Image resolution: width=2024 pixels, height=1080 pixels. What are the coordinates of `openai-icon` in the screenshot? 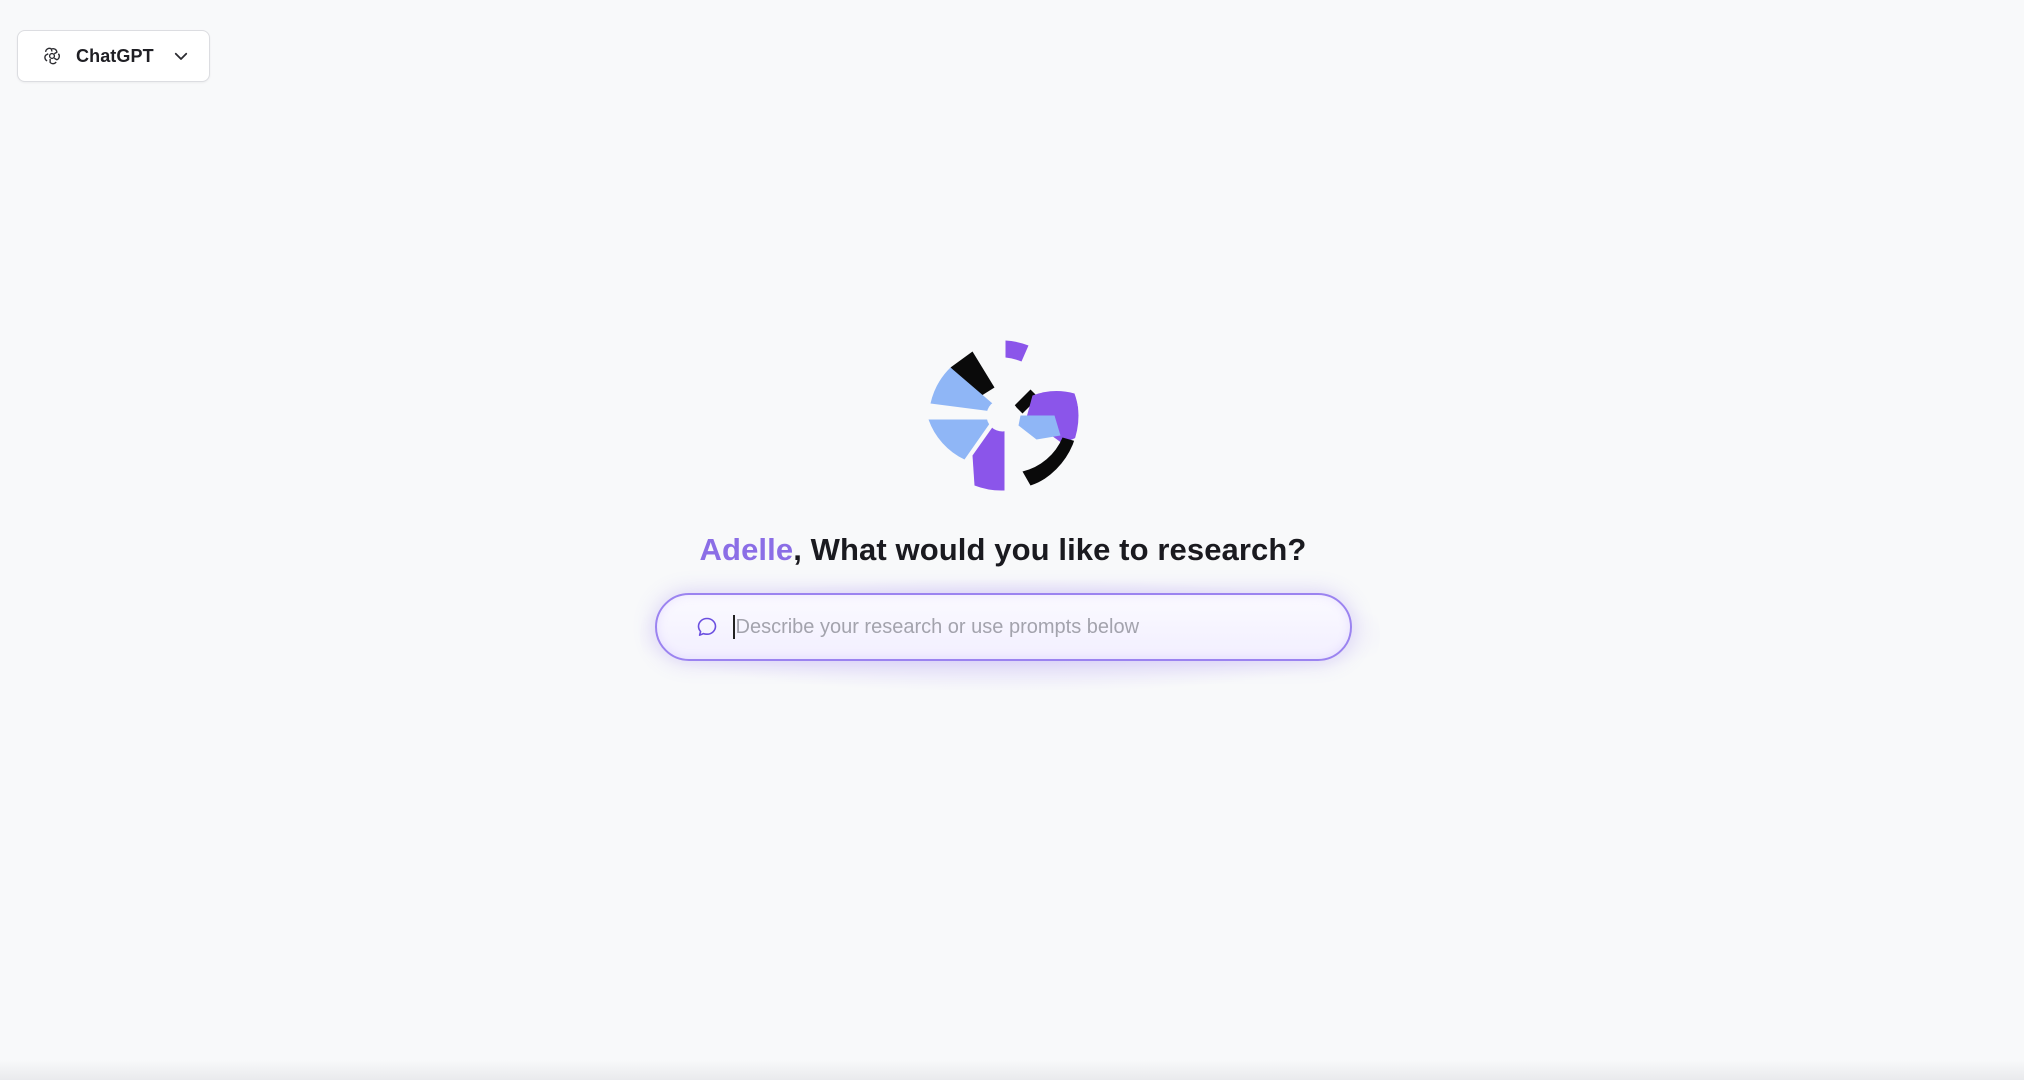 It's located at (52, 56).